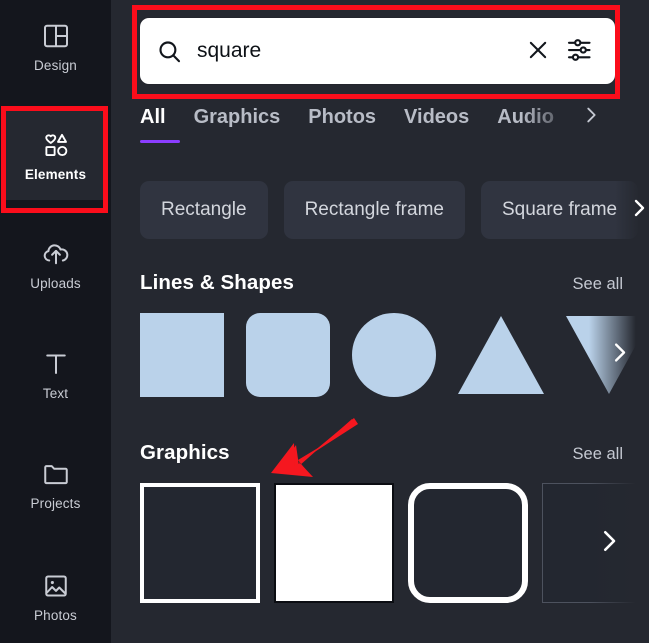 This screenshot has width=649, height=643. I want to click on lines-shapes-scroll-right-button, so click(619, 355).